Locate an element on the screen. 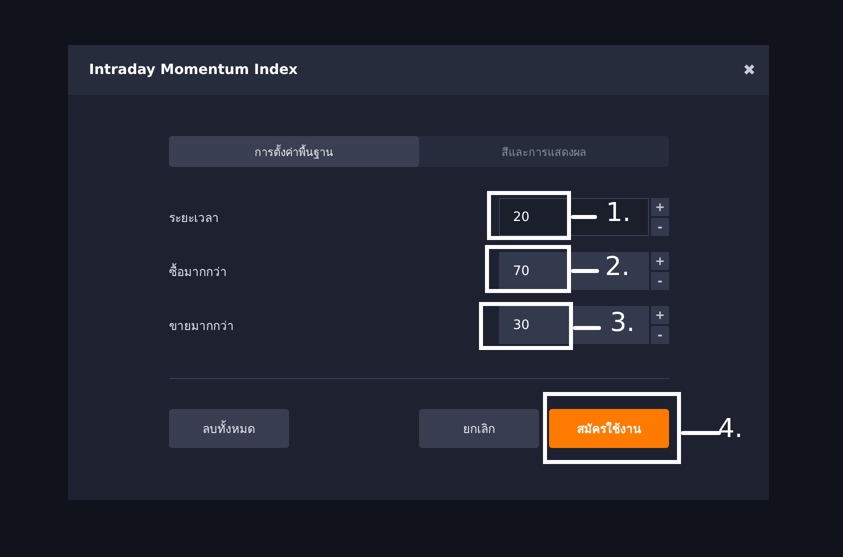  field-label: ระยะเวลา is located at coordinates (194, 218).